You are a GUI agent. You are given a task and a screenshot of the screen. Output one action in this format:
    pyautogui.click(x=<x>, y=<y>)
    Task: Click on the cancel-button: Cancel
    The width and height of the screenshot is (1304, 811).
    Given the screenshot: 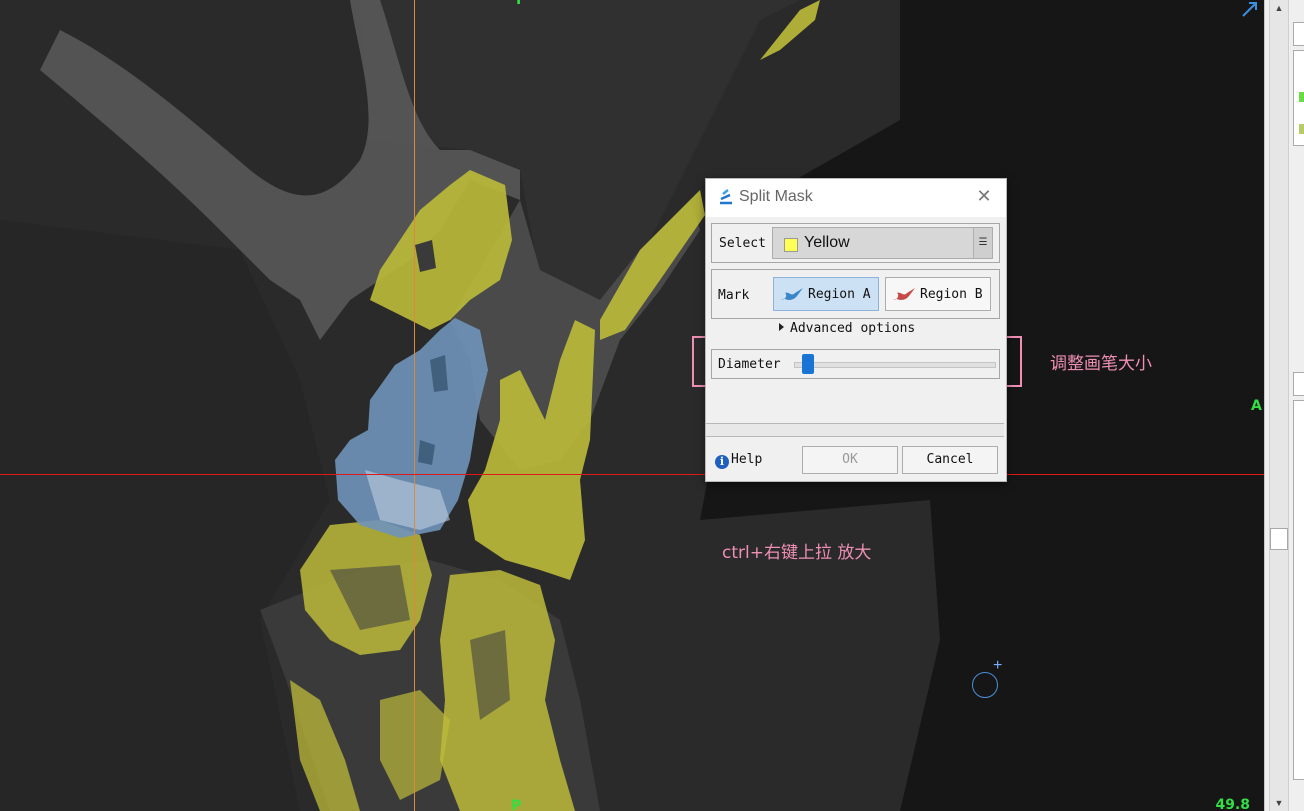 What is the action you would take?
    pyautogui.click(x=950, y=460)
    